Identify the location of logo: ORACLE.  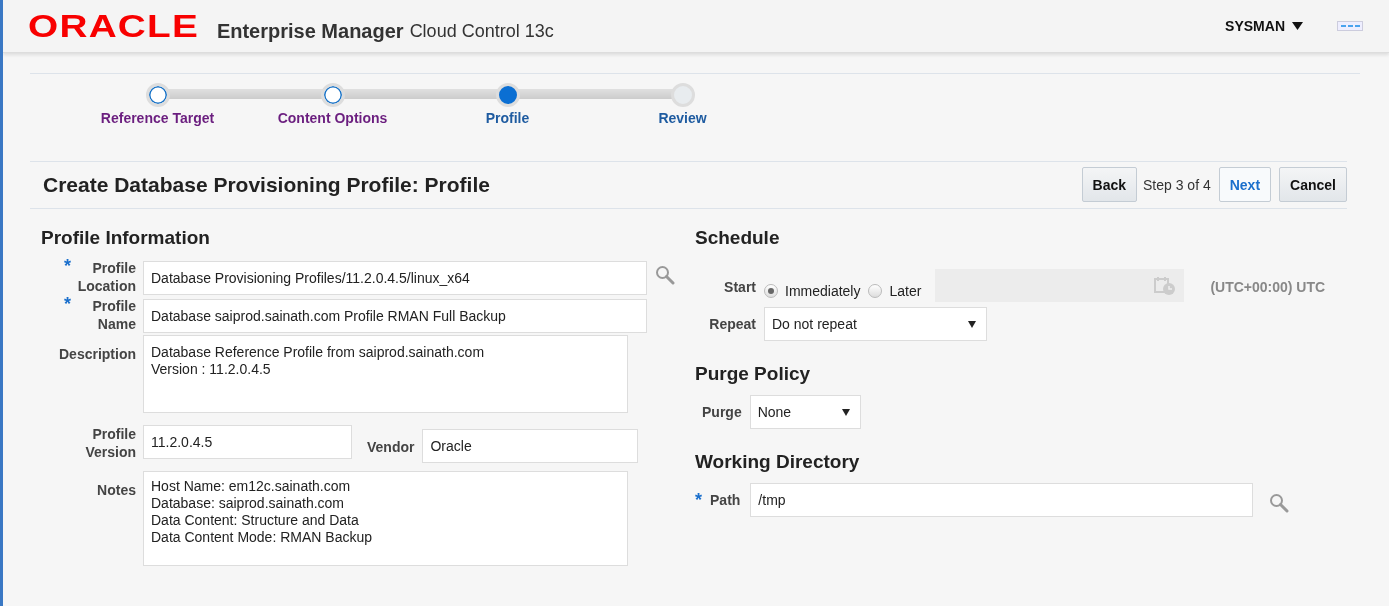
(114, 26).